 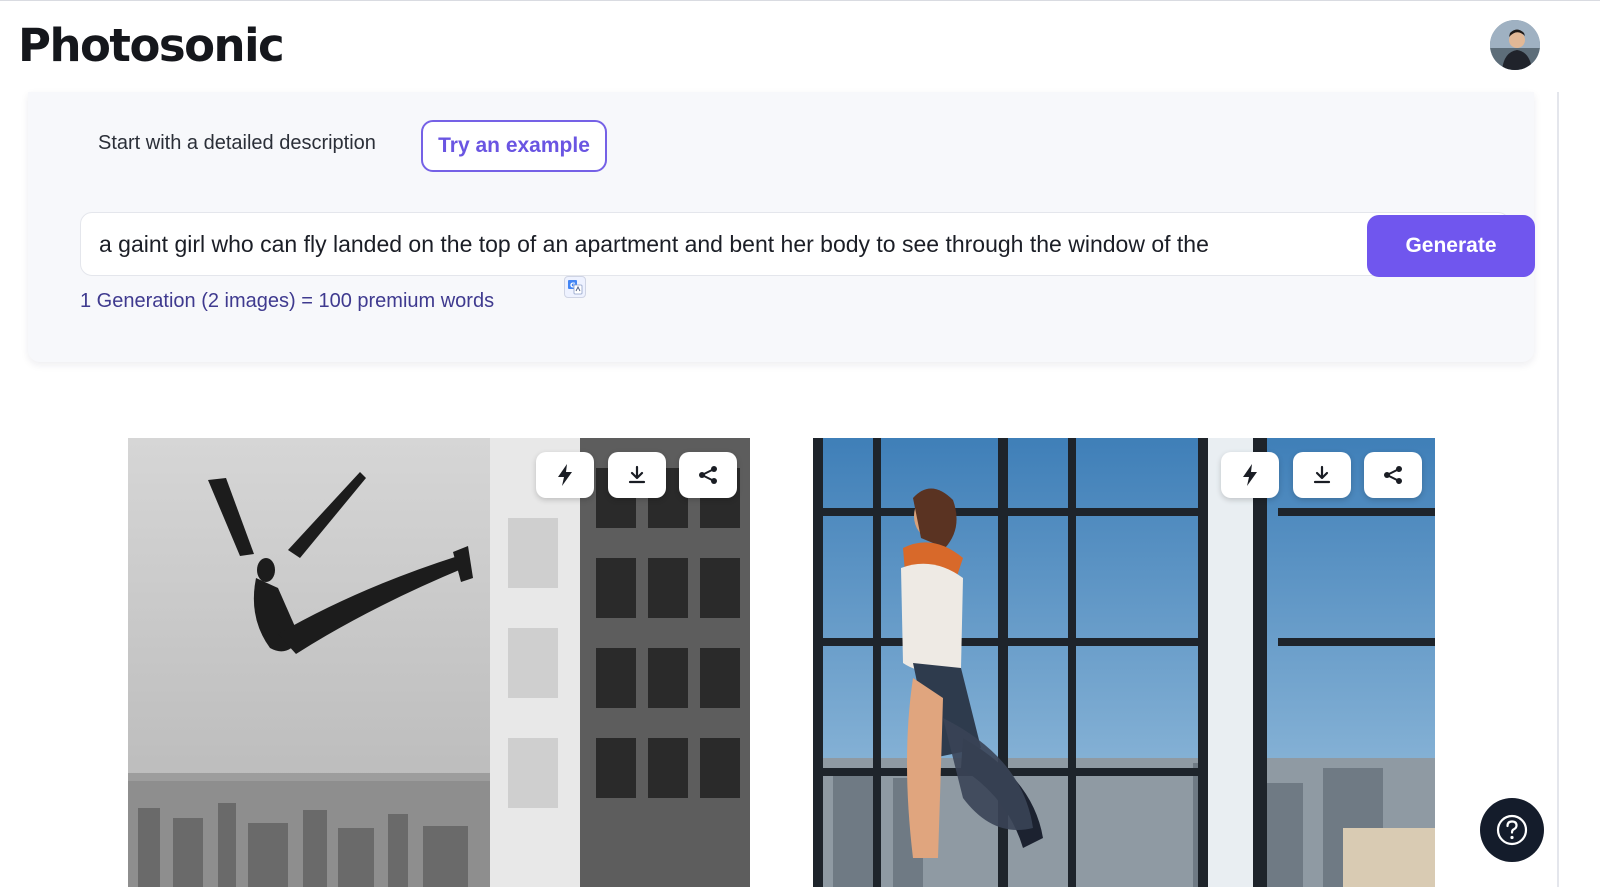 I want to click on google-translate-icon: G, so click(x=575, y=287).